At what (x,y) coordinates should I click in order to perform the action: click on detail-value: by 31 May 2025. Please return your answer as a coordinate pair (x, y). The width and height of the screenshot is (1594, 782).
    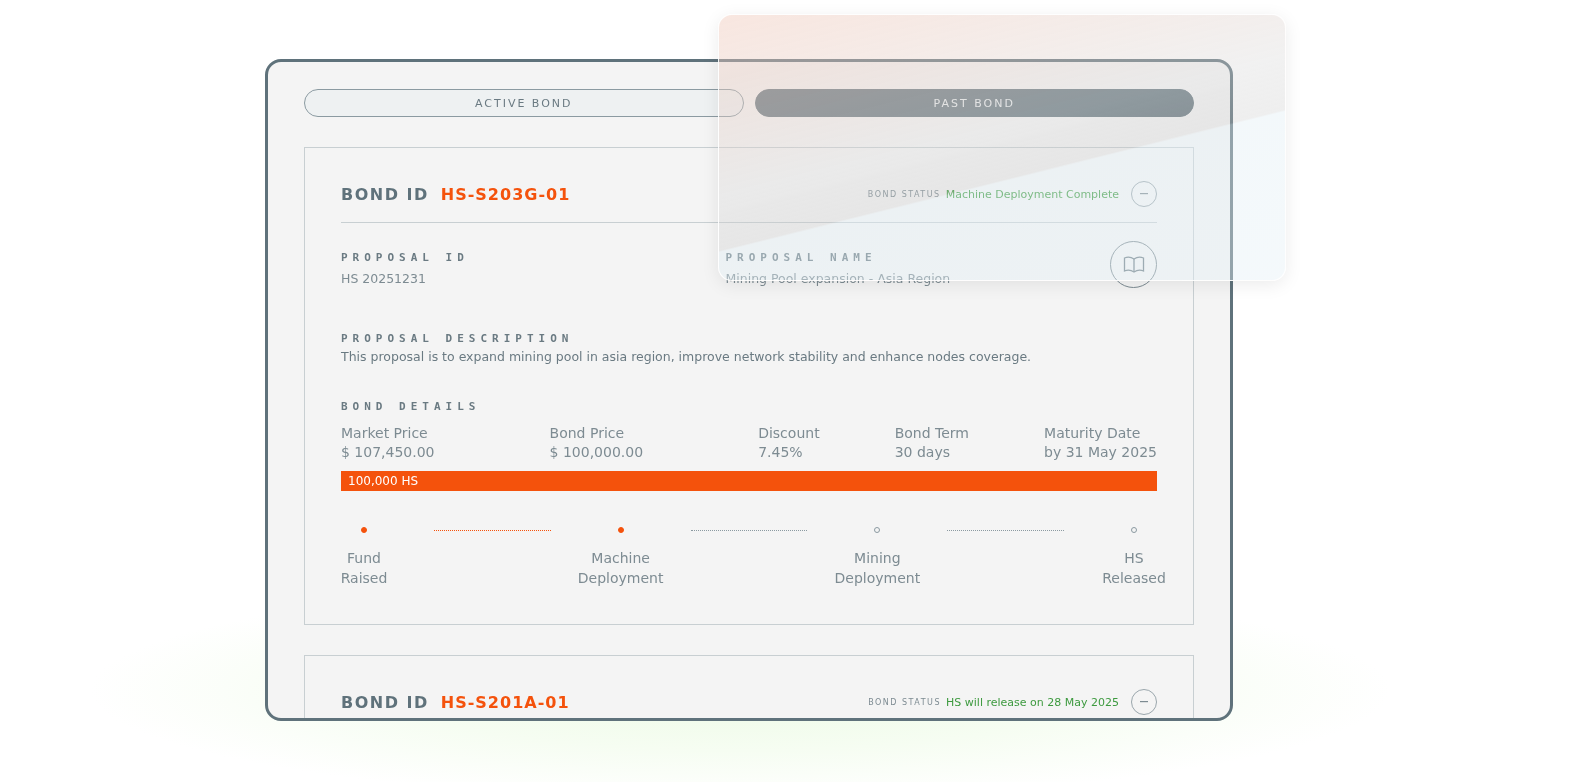
    Looking at the image, I should click on (1100, 452).